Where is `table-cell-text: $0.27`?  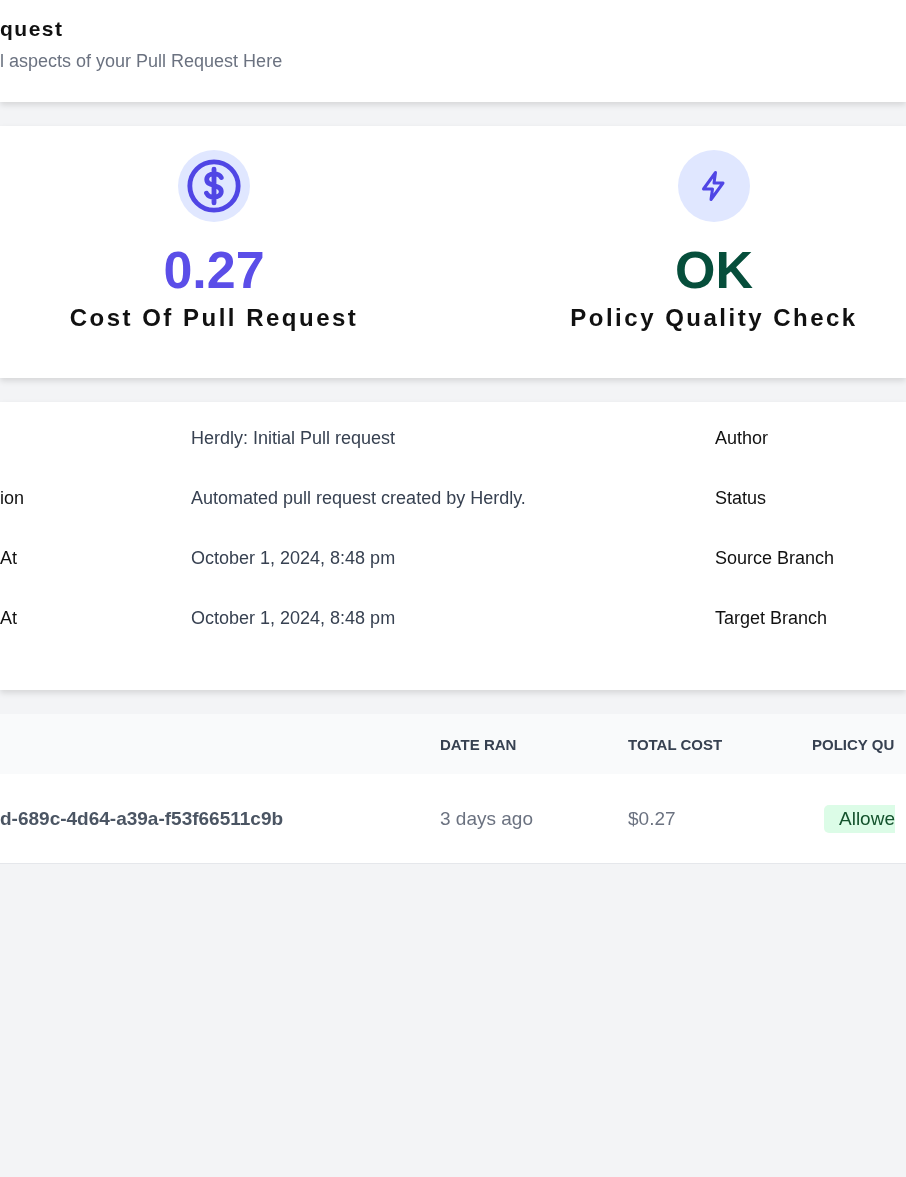 table-cell-text: $0.27 is located at coordinates (652, 818).